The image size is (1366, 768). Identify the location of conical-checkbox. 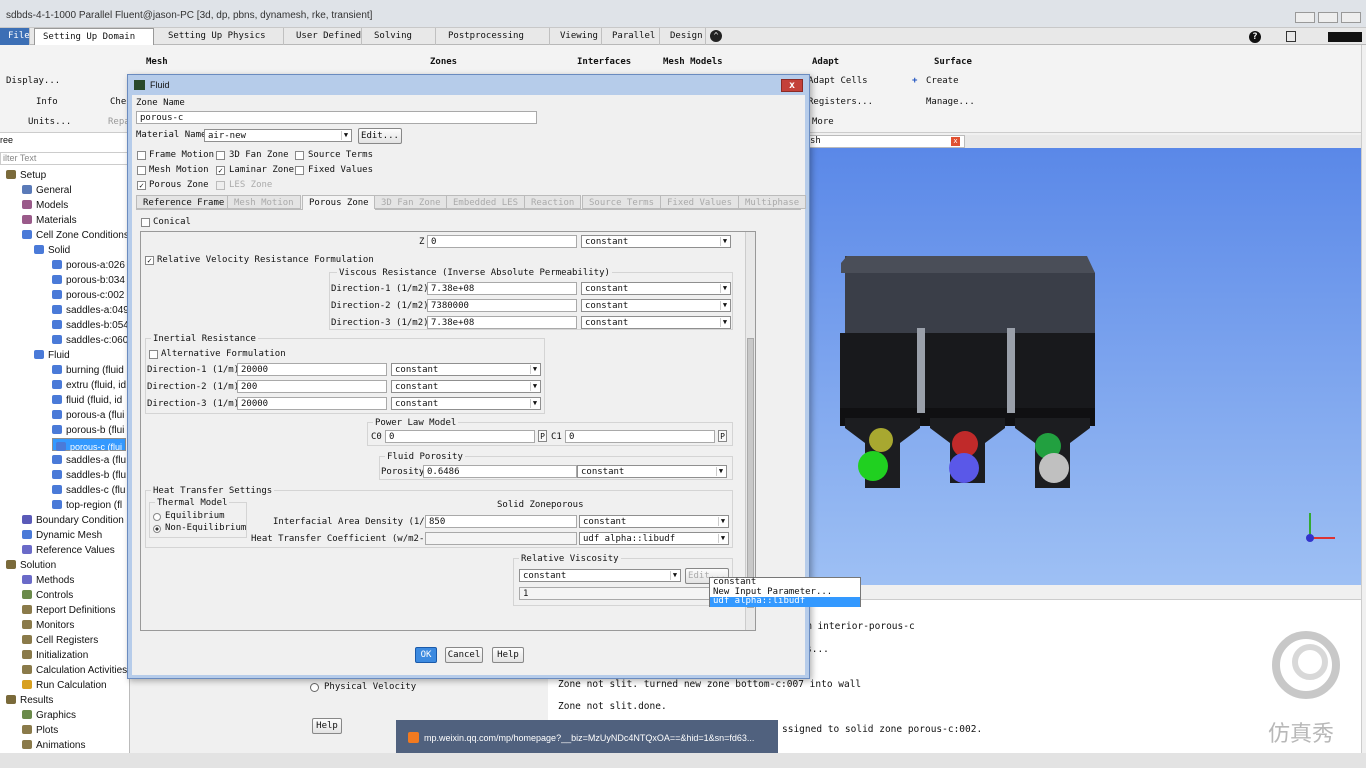
(145, 222).